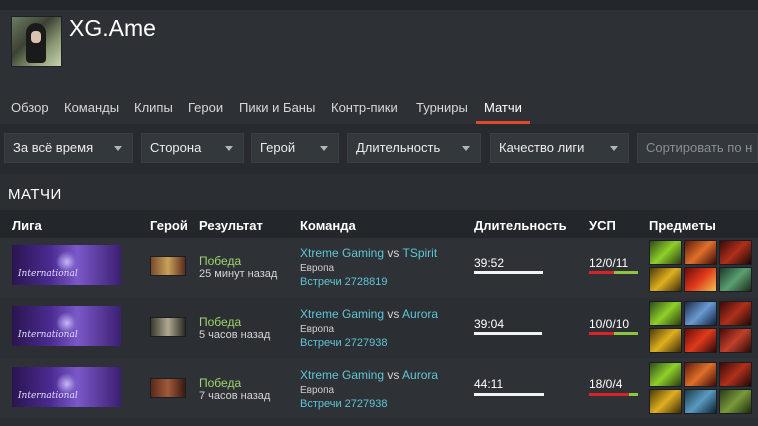 Image resolution: width=758 pixels, height=426 pixels. Describe the element at coordinates (231, 225) in the screenshot. I see `col-header-result: Результат` at that location.